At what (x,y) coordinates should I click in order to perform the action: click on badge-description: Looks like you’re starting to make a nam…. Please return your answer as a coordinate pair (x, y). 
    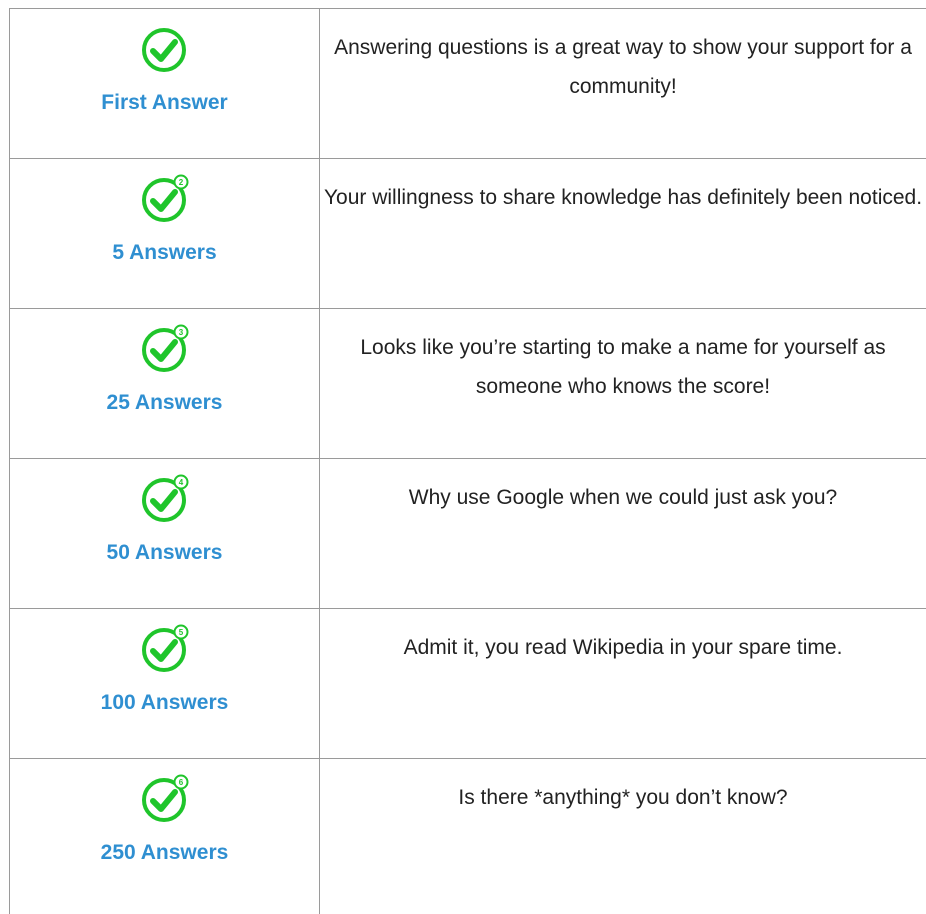
    Looking at the image, I should click on (623, 367).